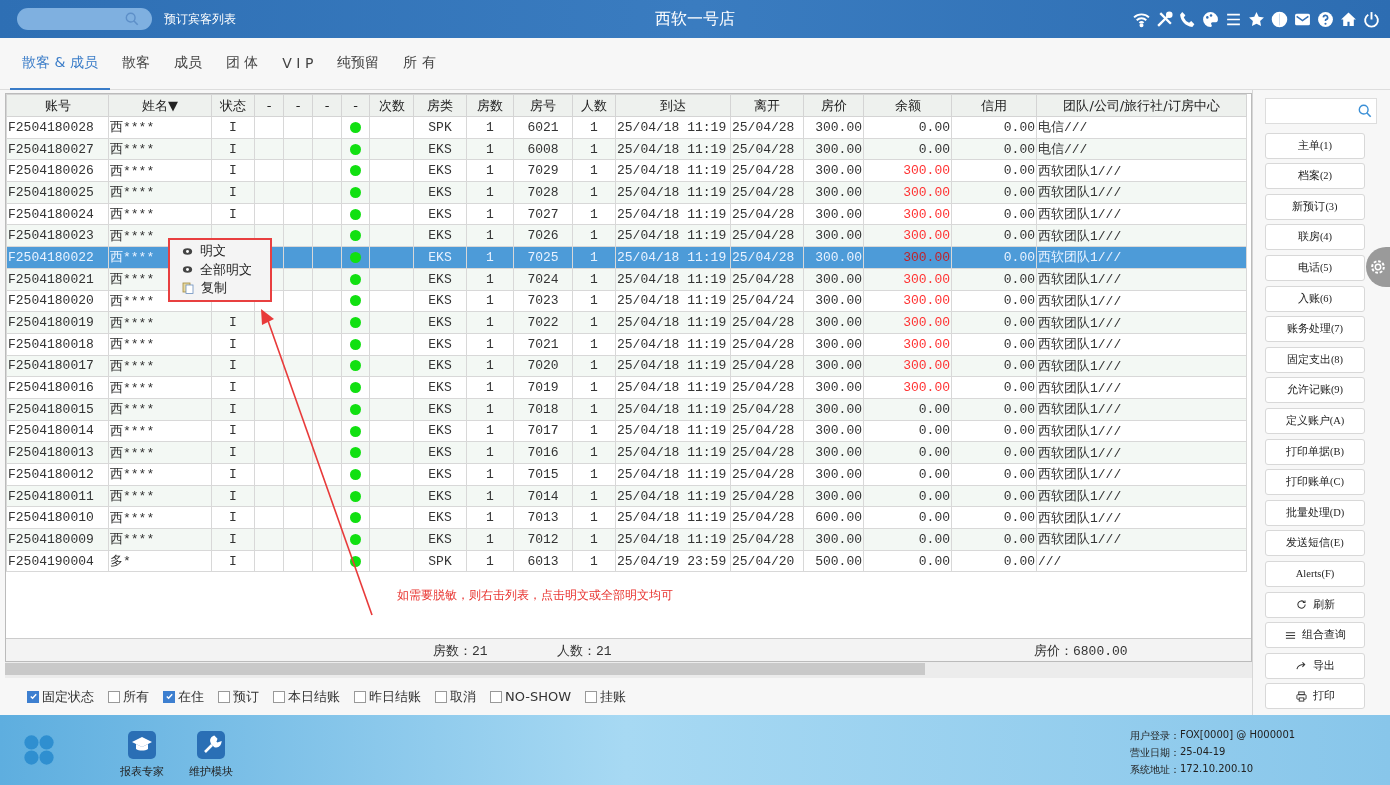  What do you see at coordinates (1315, 573) in the screenshot?
I see `action-button: Alerts(F)` at bounding box center [1315, 573].